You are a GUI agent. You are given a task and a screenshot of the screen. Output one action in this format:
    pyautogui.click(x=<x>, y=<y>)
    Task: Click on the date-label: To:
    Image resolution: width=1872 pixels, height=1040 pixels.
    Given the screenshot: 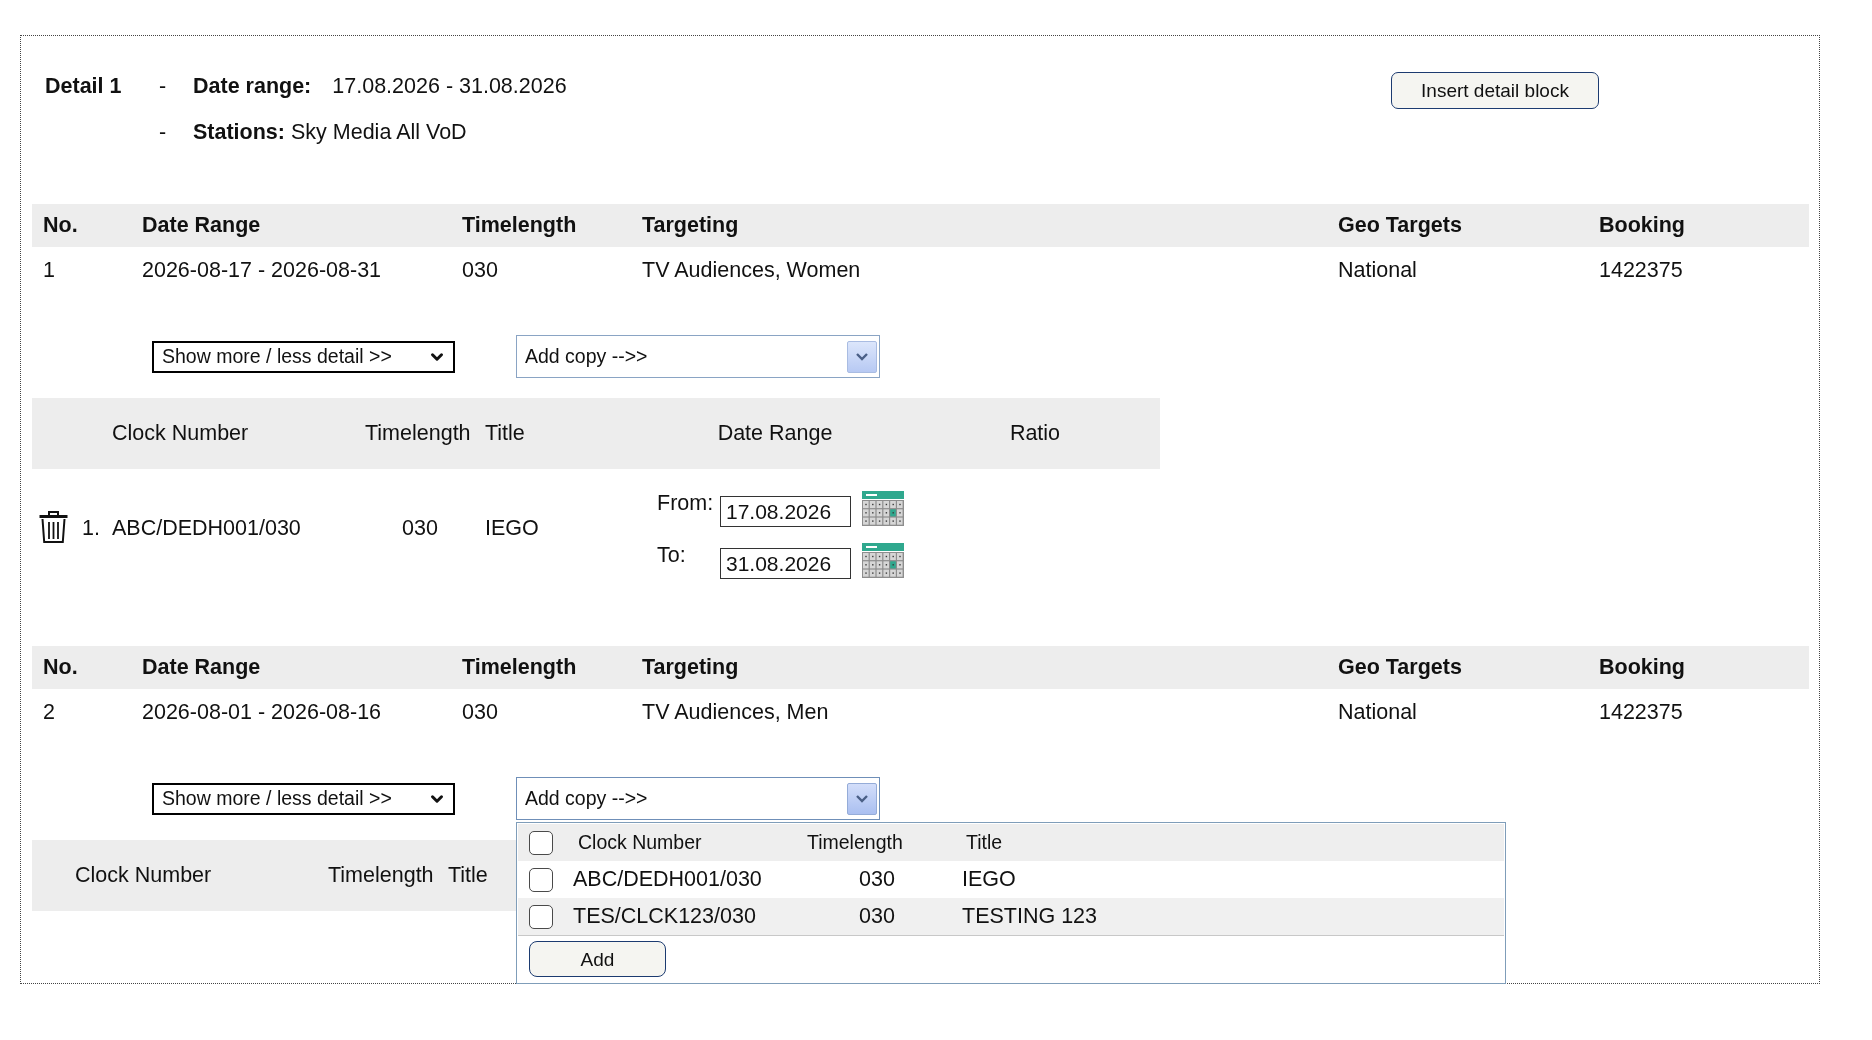 What is the action you would take?
    pyautogui.click(x=671, y=555)
    